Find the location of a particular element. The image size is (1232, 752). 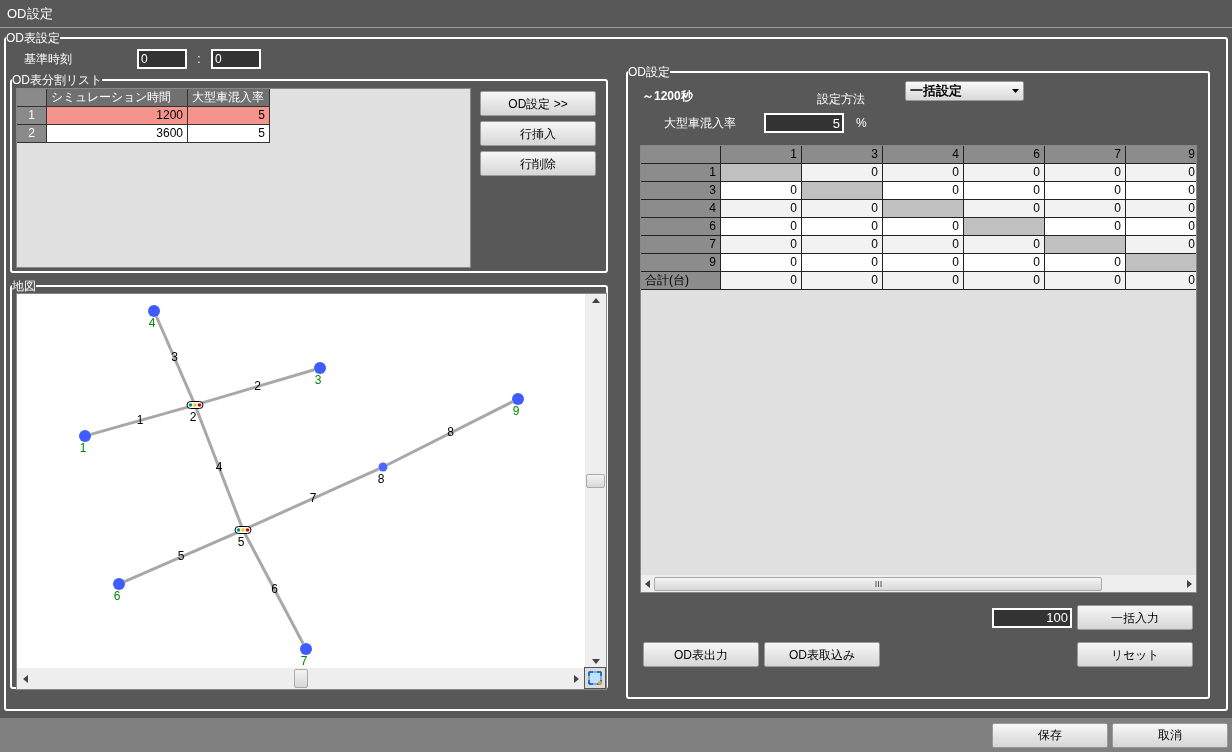

caret-icon is located at coordinates (1015, 91).